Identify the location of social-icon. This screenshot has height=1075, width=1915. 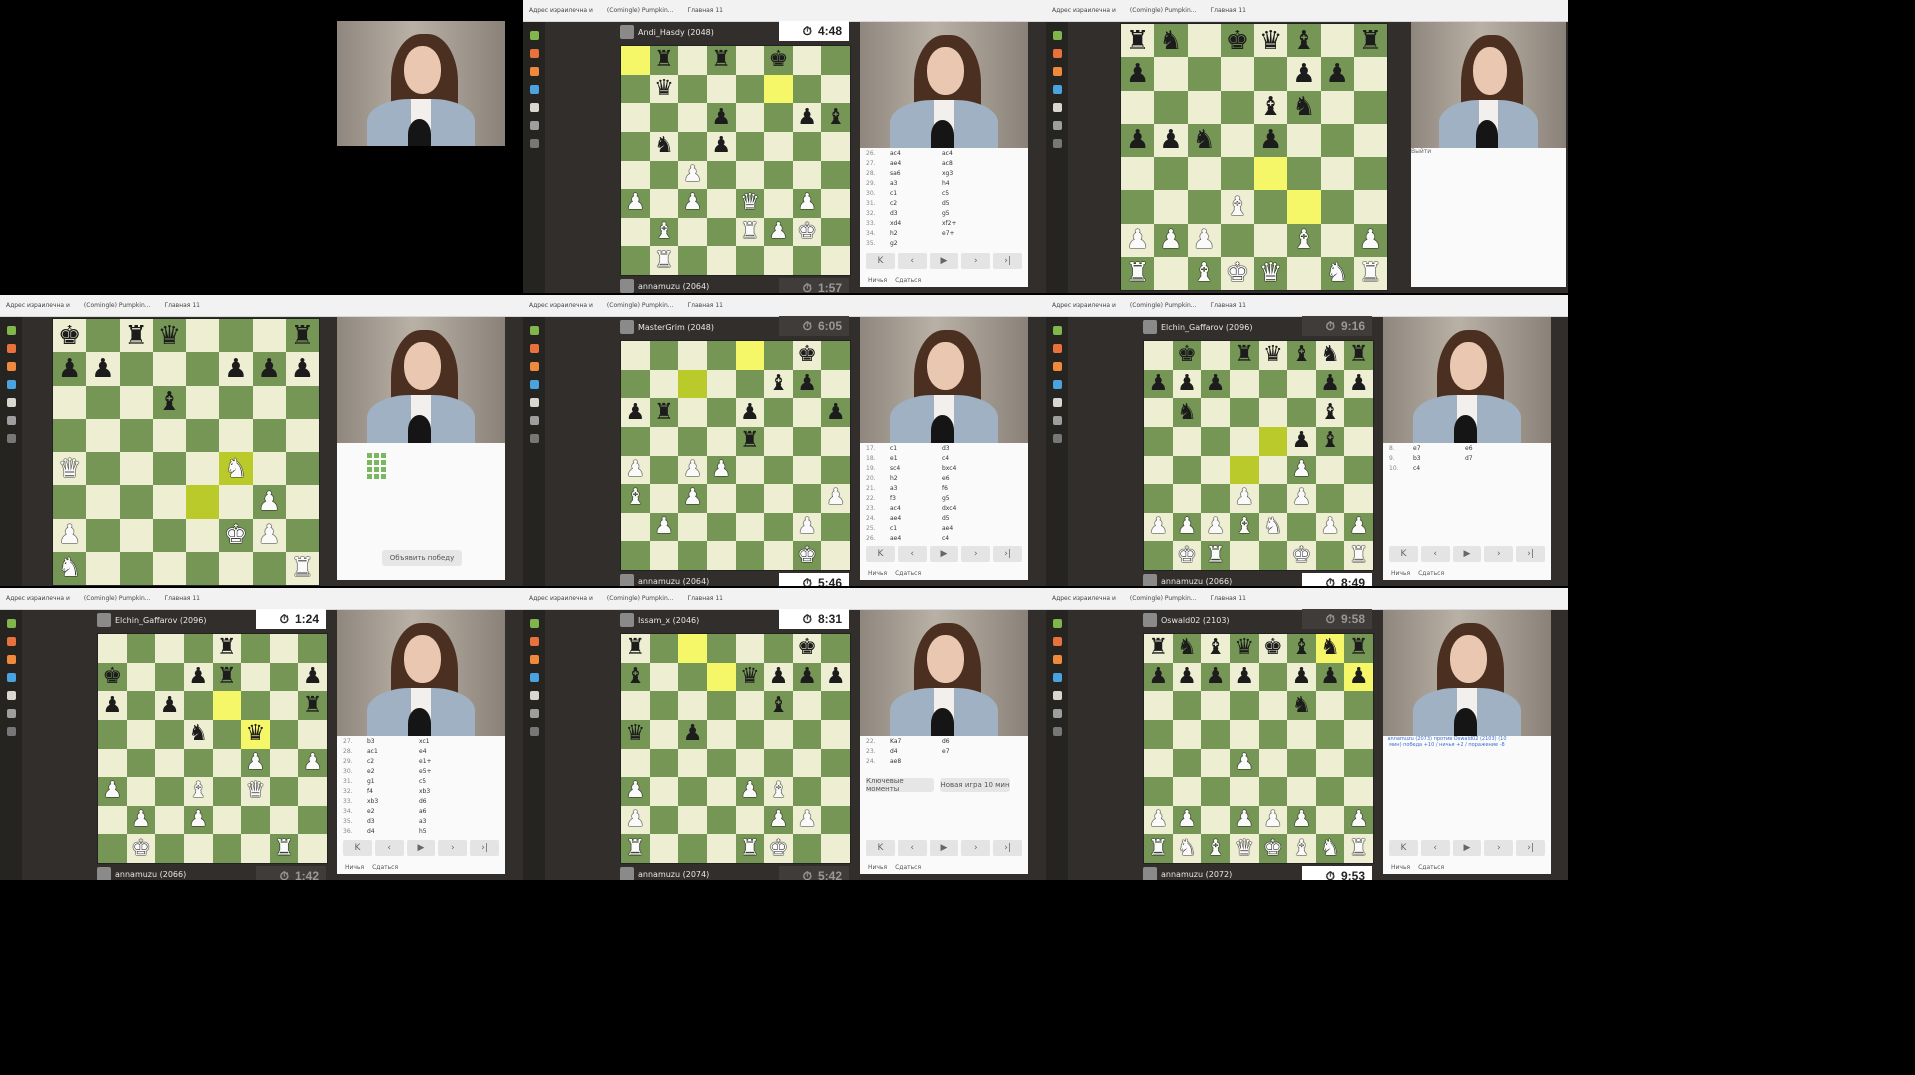
(11, 420).